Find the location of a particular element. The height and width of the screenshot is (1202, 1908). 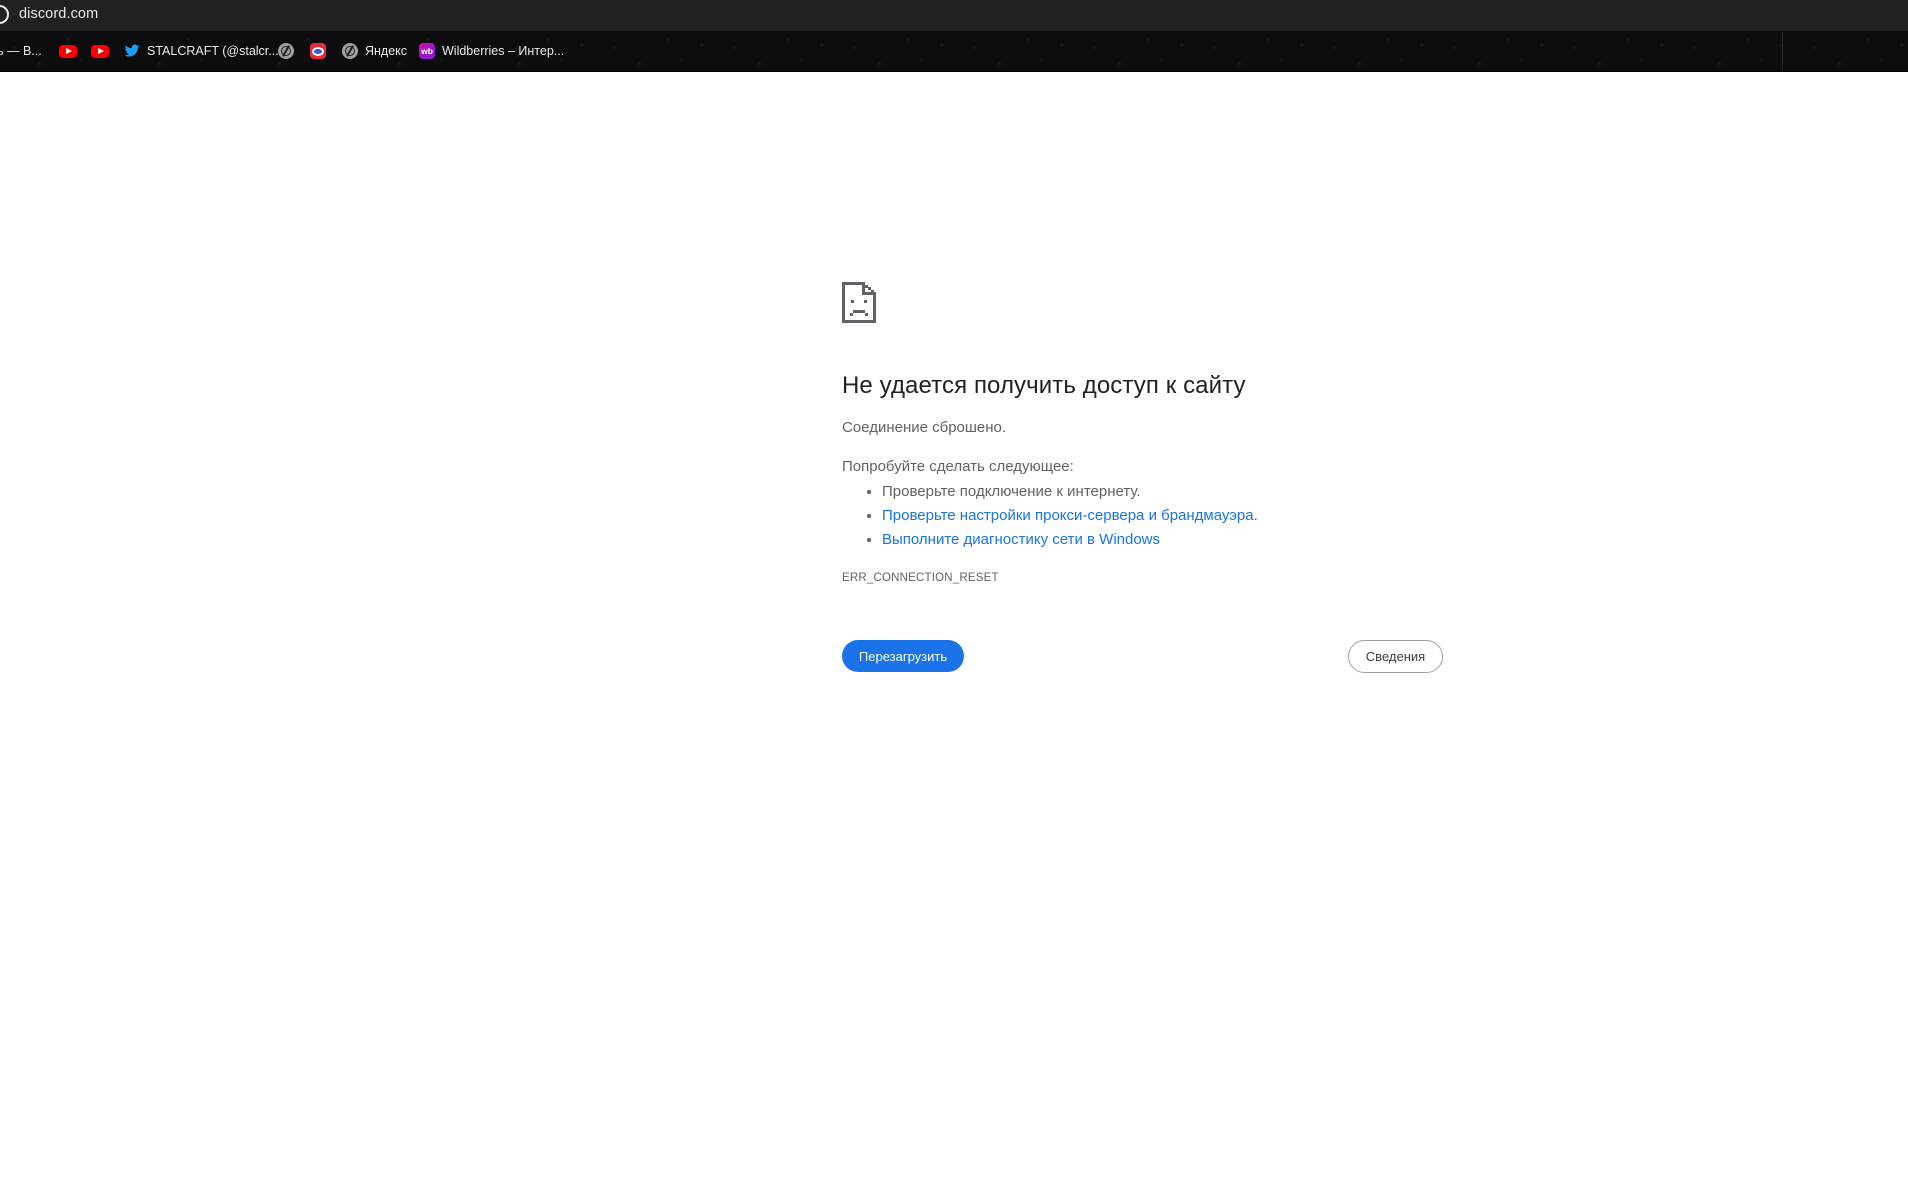

wildberries-icon: wb is located at coordinates (427, 51).